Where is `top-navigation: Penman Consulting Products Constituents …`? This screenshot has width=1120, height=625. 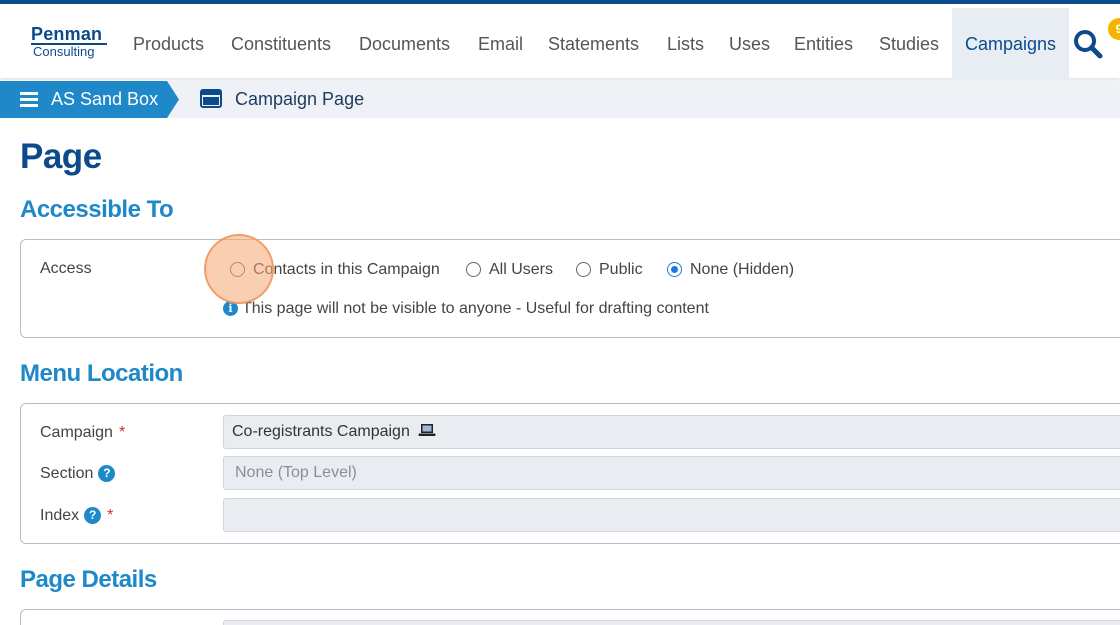
top-navigation: Penman Consulting Products Constituents … is located at coordinates (560, 40).